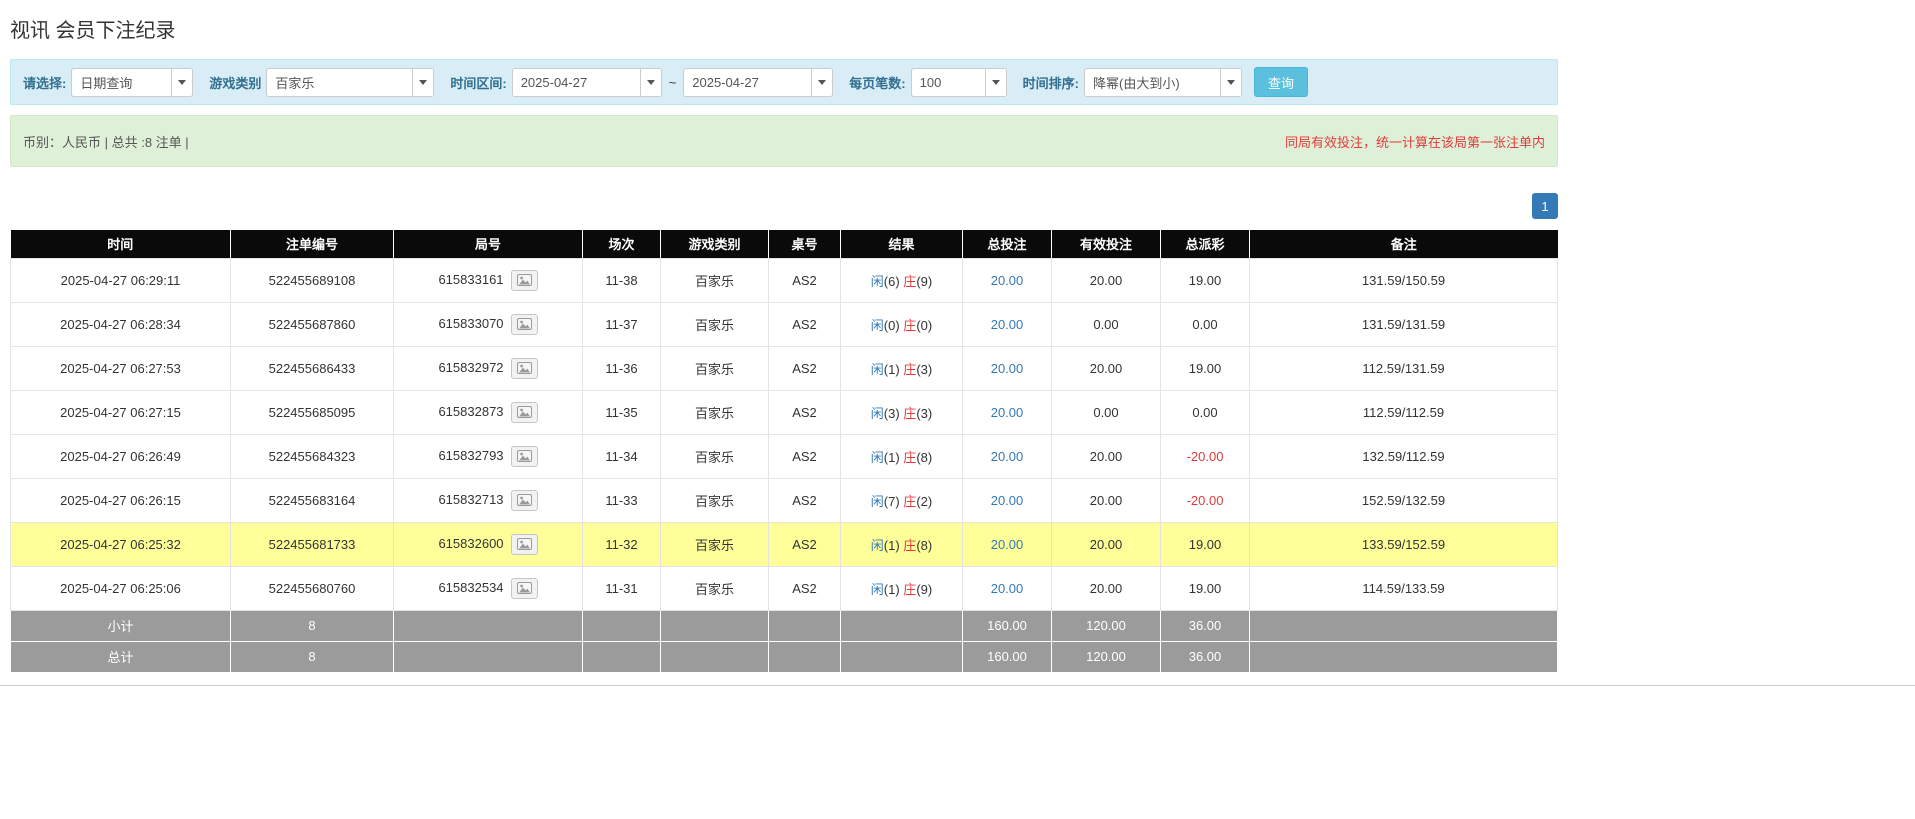  What do you see at coordinates (621, 588) in the screenshot?
I see `cell-session: 11-31` at bounding box center [621, 588].